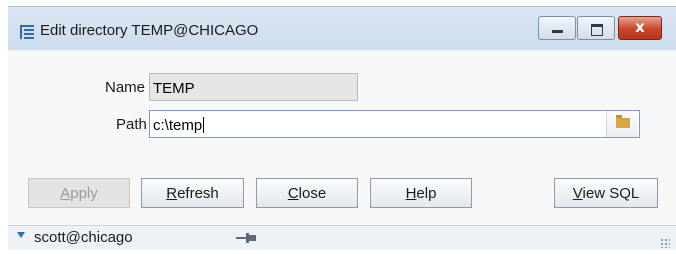  Describe the element at coordinates (411, 193) in the screenshot. I see `help-mnemonic: H` at that location.